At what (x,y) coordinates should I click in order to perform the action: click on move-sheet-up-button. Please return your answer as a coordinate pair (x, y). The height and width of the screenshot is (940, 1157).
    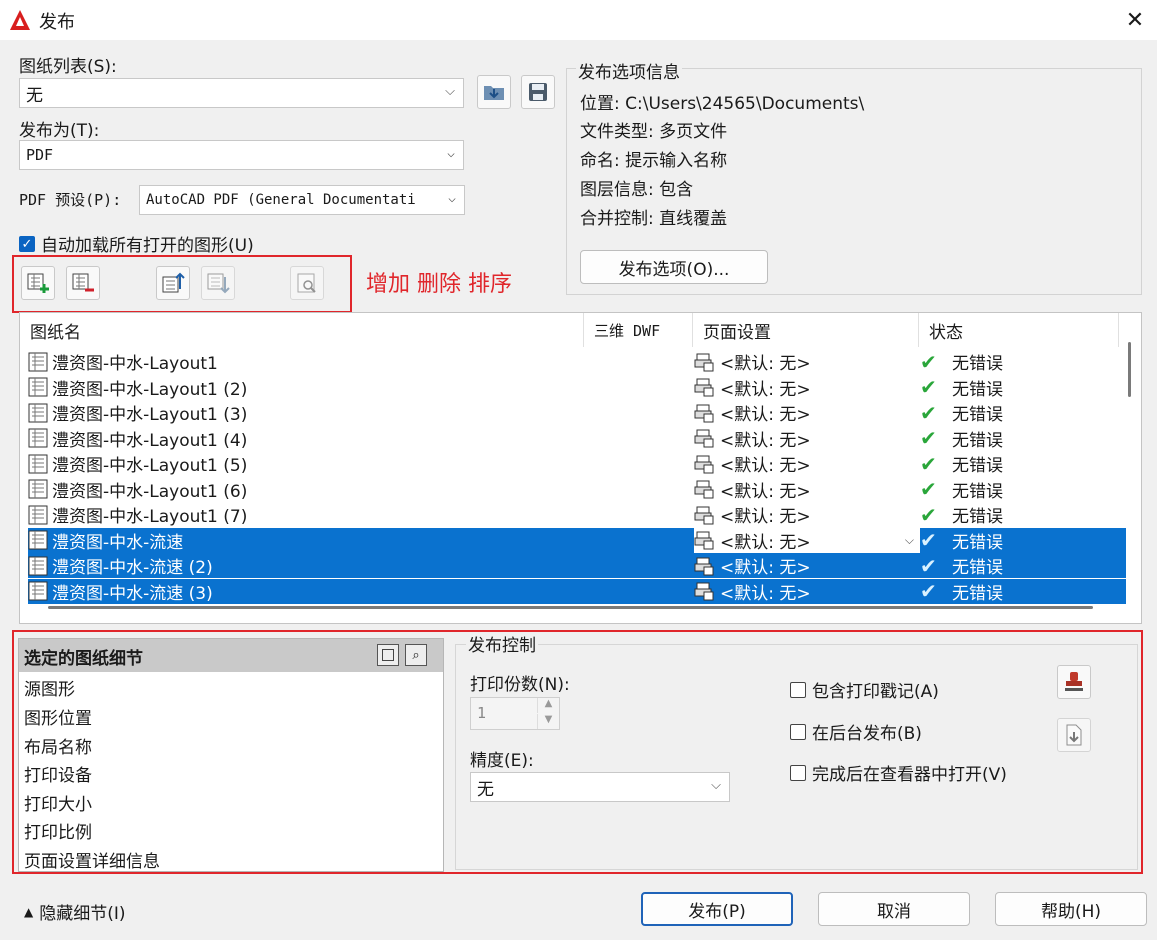
    Looking at the image, I should click on (173, 283).